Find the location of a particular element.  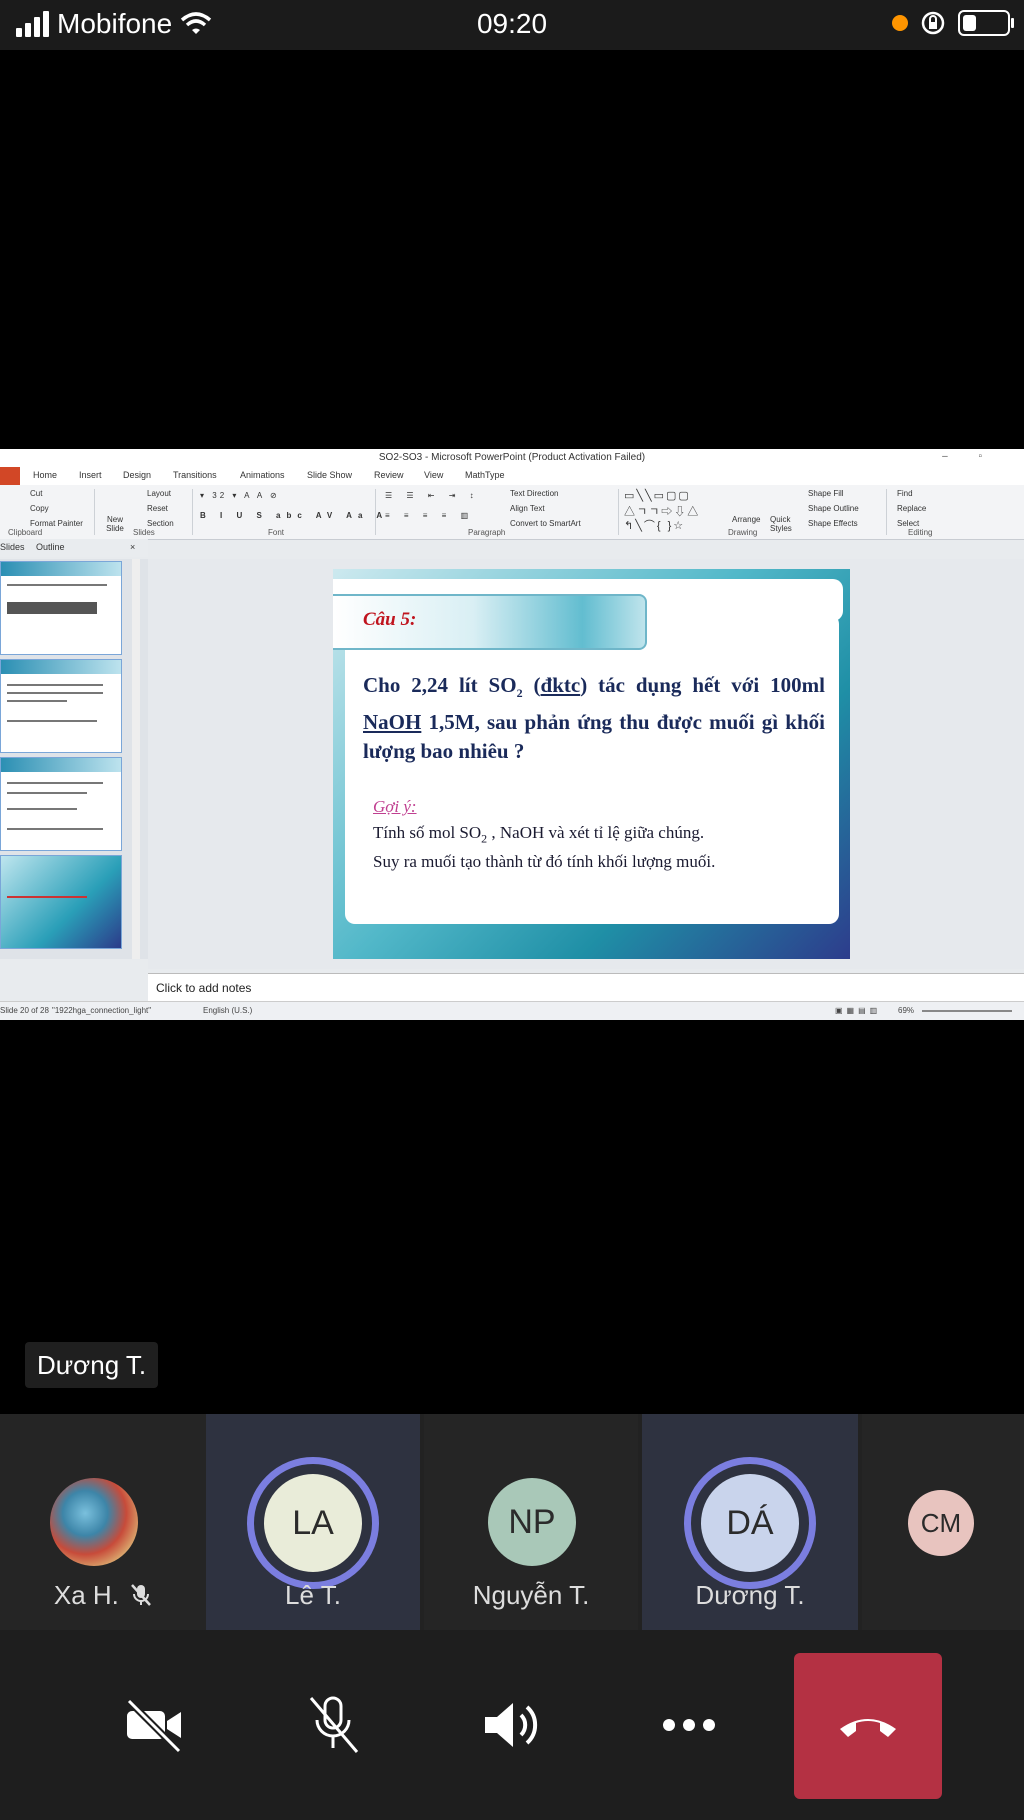

avatar: NP is located at coordinates (532, 1522).